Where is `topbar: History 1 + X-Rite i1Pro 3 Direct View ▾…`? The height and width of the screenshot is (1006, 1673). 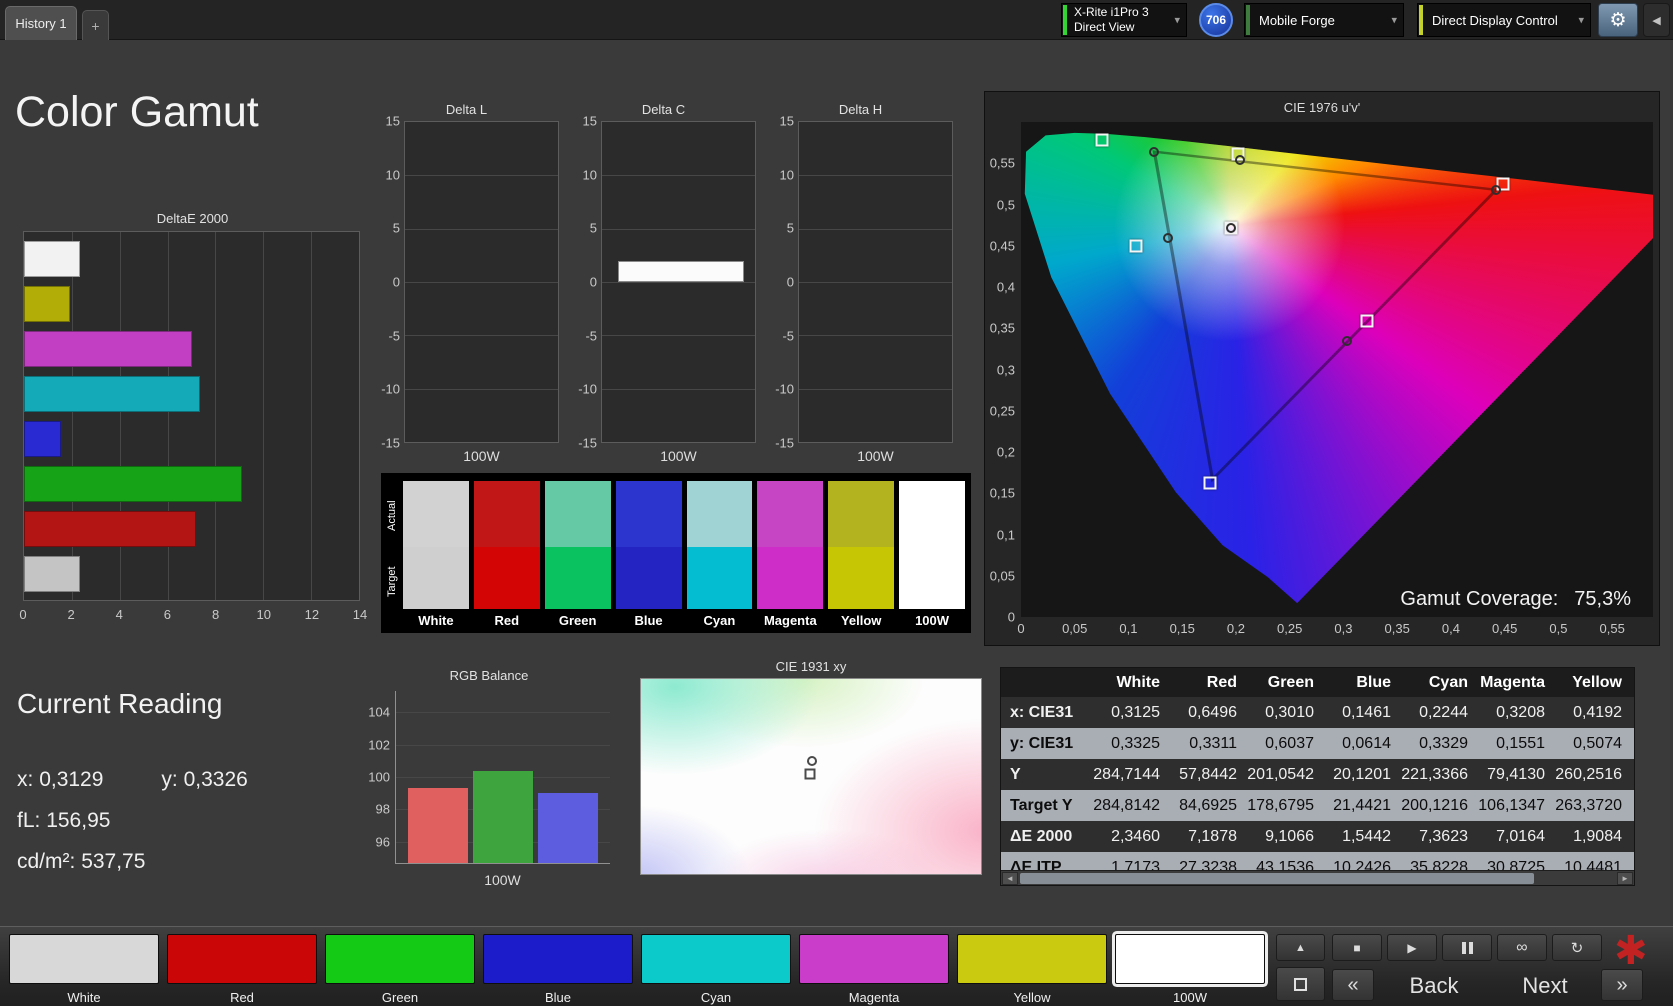
topbar: History 1 + X-Rite i1Pro 3 Direct View ▾… is located at coordinates (836, 20).